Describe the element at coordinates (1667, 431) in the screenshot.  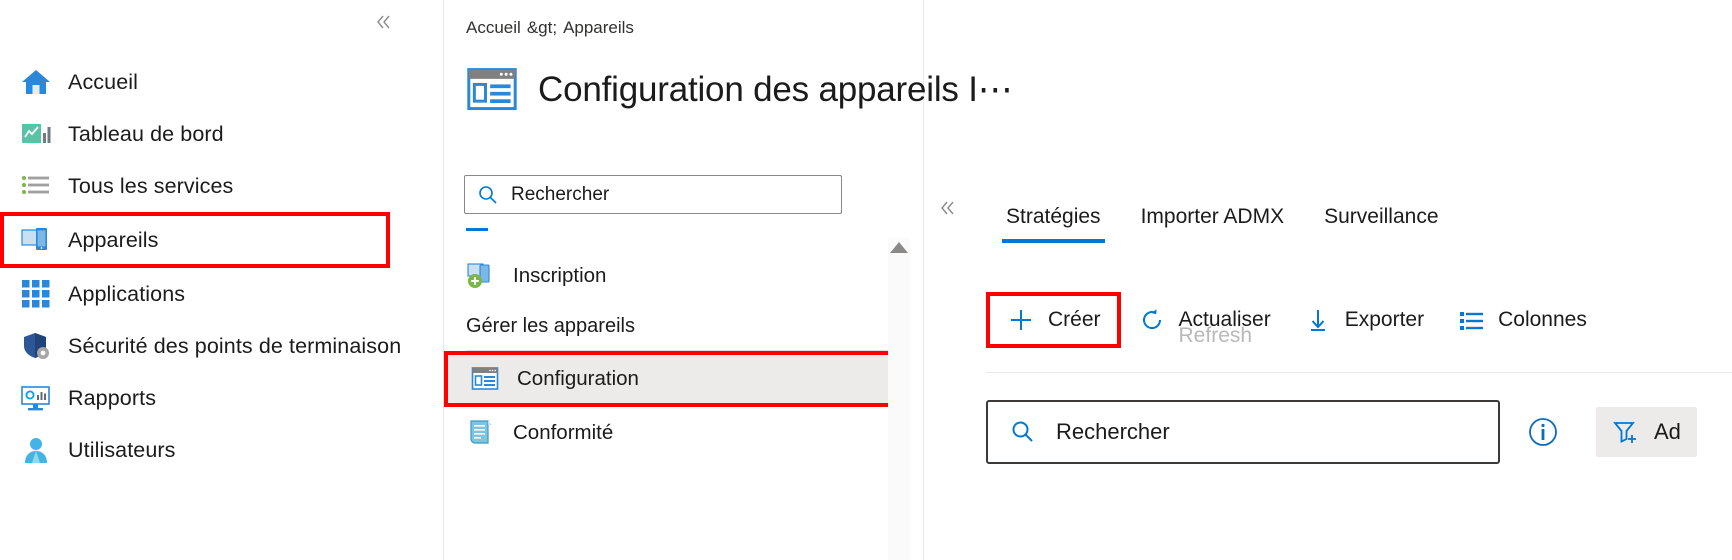
I see `add-filter-label: Ad` at that location.